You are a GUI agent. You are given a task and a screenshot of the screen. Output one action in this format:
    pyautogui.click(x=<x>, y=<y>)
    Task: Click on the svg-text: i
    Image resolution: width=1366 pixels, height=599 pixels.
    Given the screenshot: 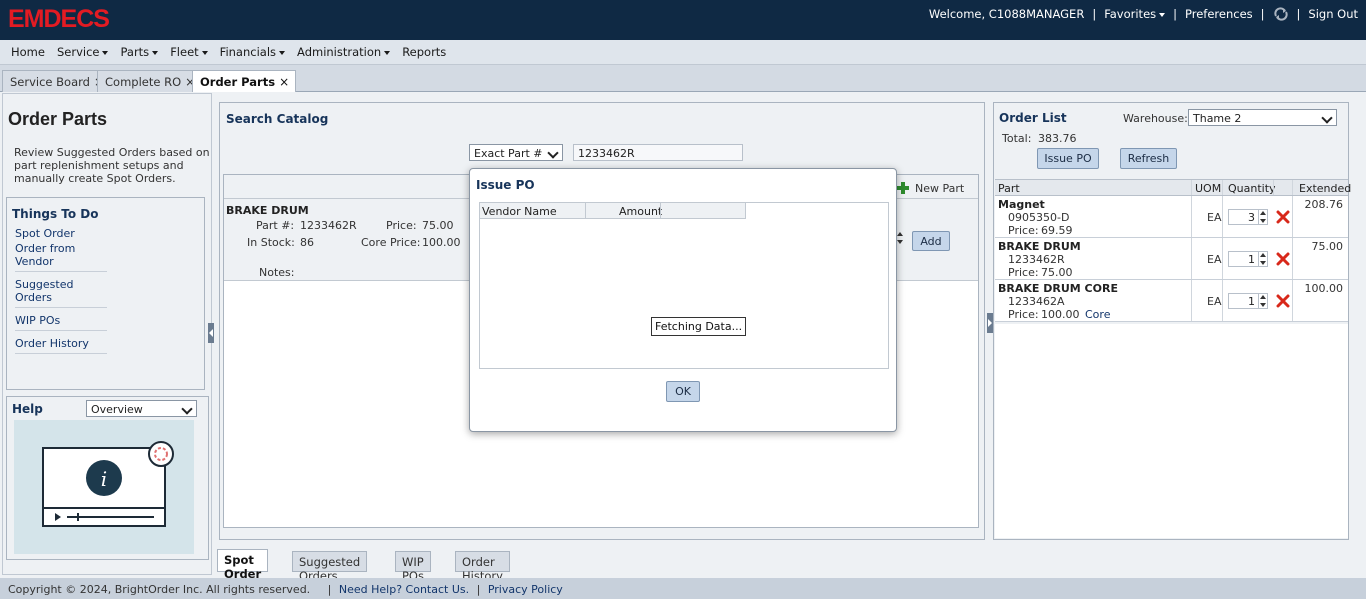 What is the action you would take?
    pyautogui.click(x=104, y=479)
    